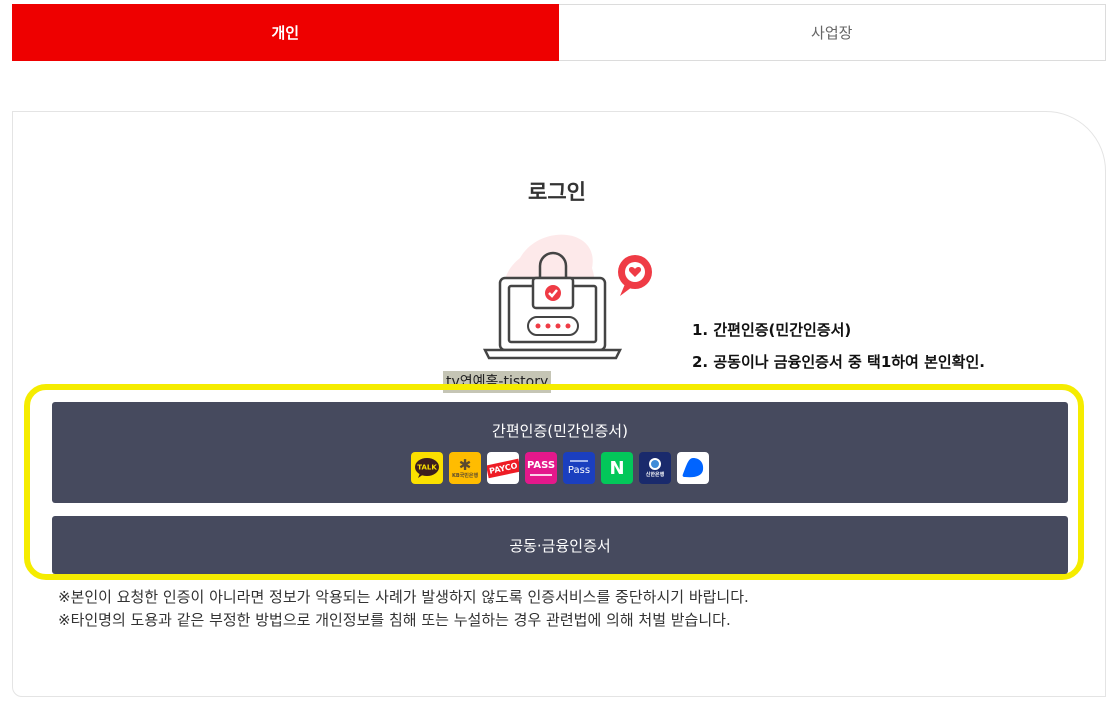  Describe the element at coordinates (465, 468) in the screenshot. I see `kb-bank-icon: ✱ KB국민은행` at that location.